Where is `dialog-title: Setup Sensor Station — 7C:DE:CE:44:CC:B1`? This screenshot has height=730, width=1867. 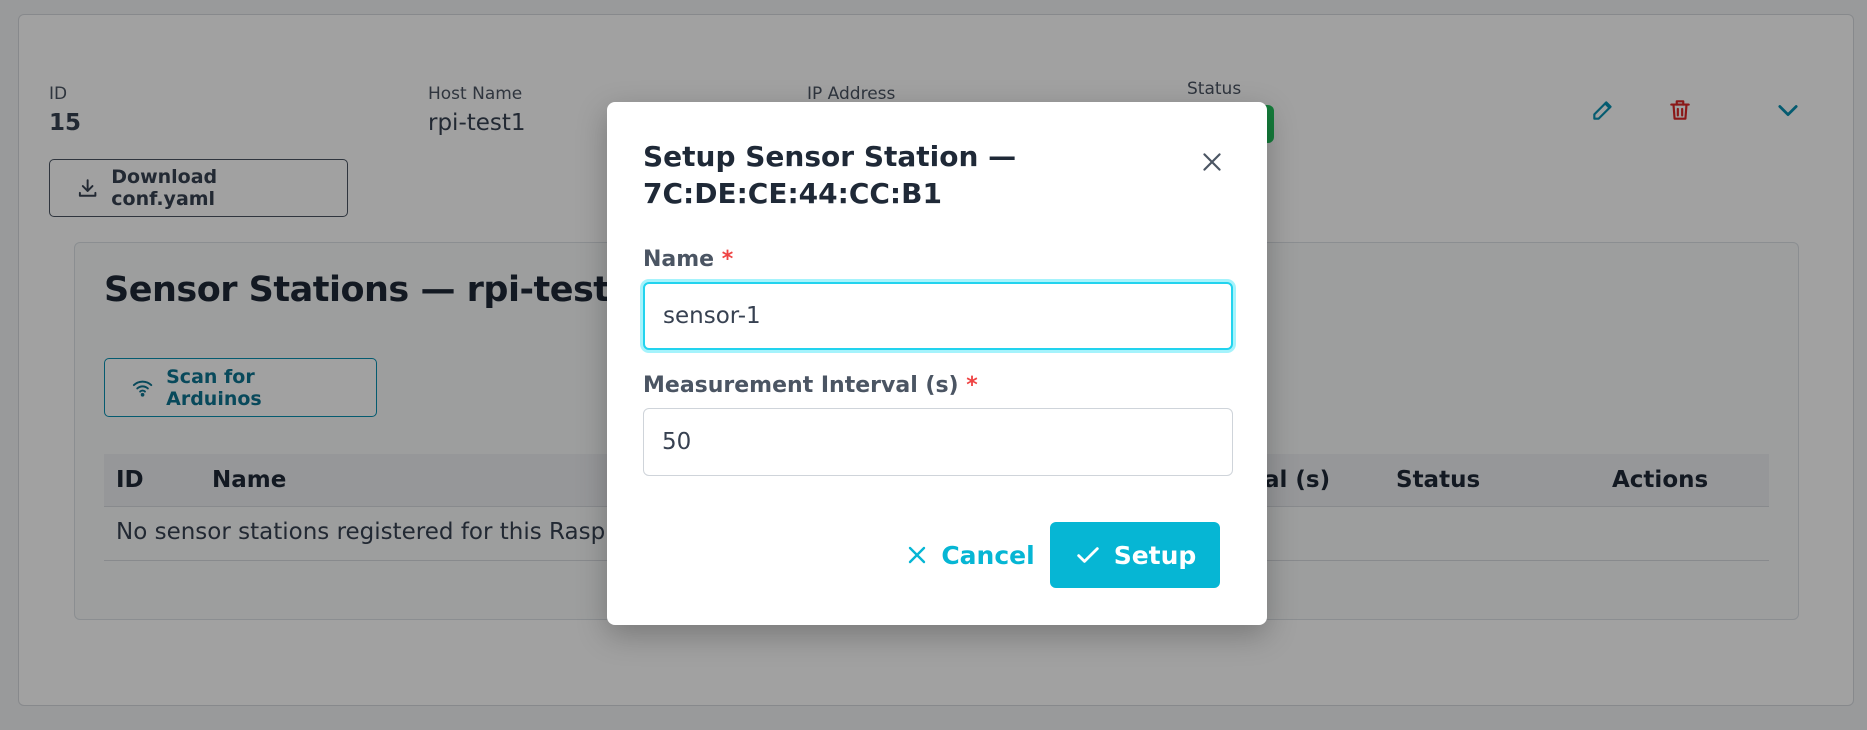
dialog-title: Setup Sensor Station — 7C:DE:CE:44:CC:B1 is located at coordinates (903, 175).